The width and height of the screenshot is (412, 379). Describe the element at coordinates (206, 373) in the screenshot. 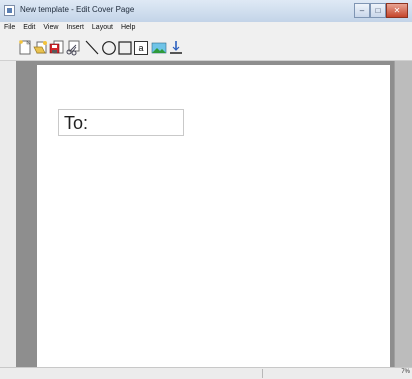

I see `status-bar: 7%` at that location.